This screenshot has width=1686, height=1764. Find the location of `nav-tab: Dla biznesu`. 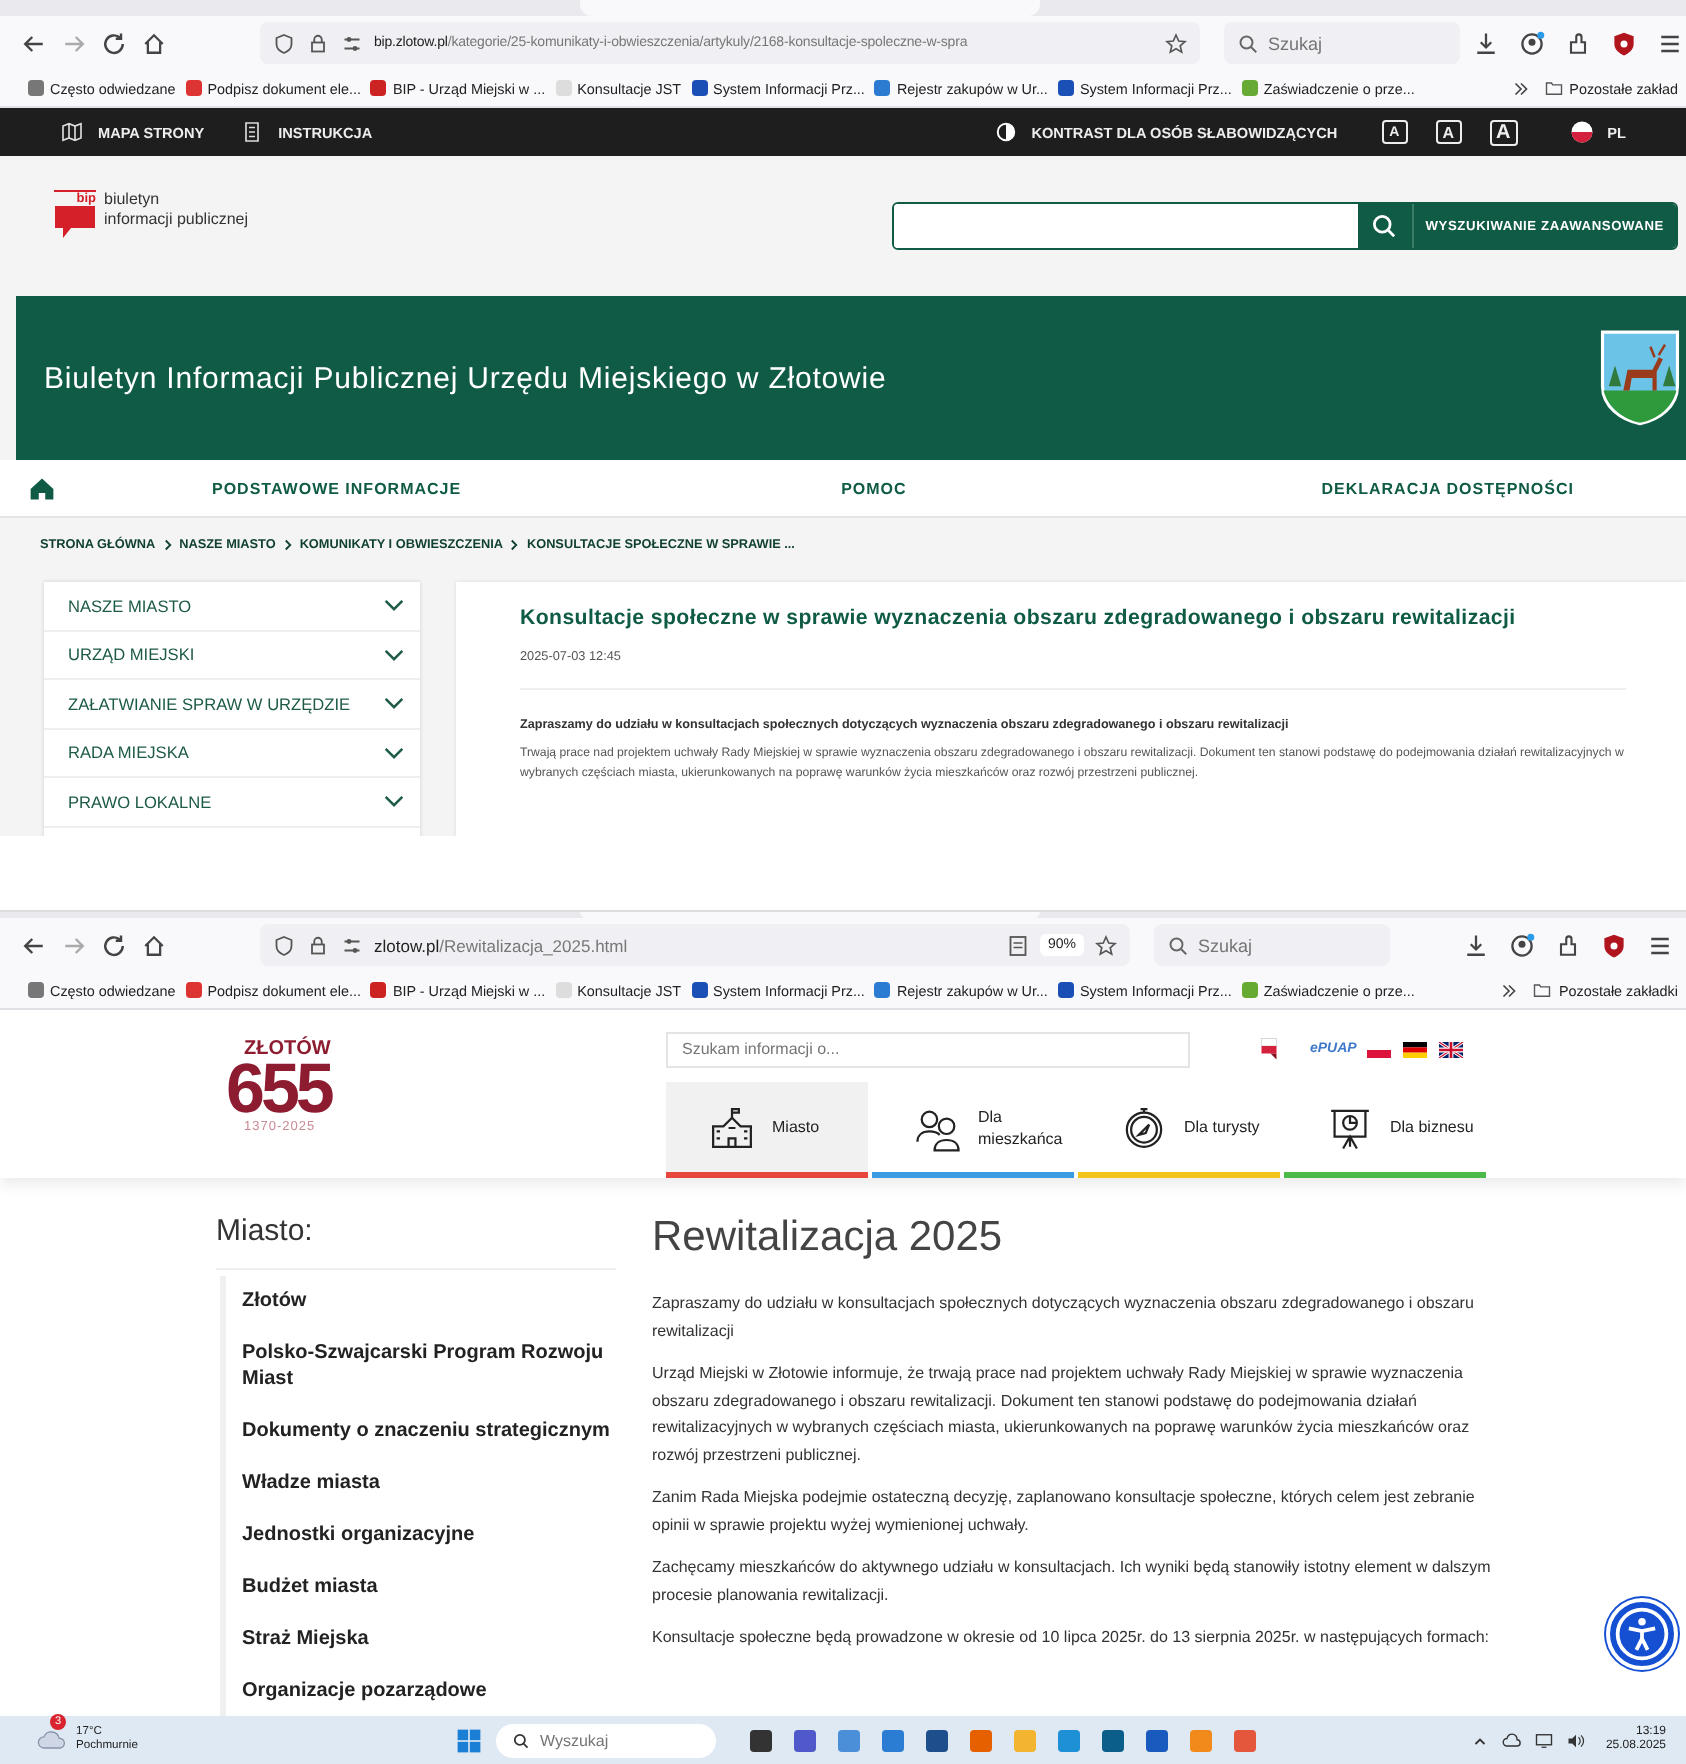

nav-tab: Dla biznesu is located at coordinates (1385, 1130).